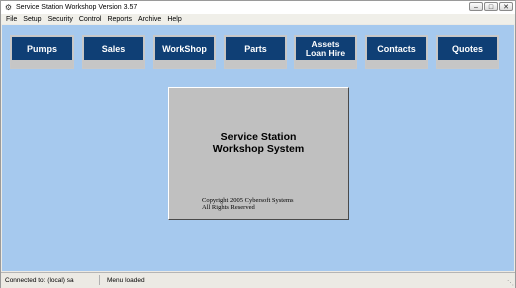 The height and width of the screenshot is (288, 516). Describe the element at coordinates (32, 19) in the screenshot. I see `menu-setup: Setup` at that location.